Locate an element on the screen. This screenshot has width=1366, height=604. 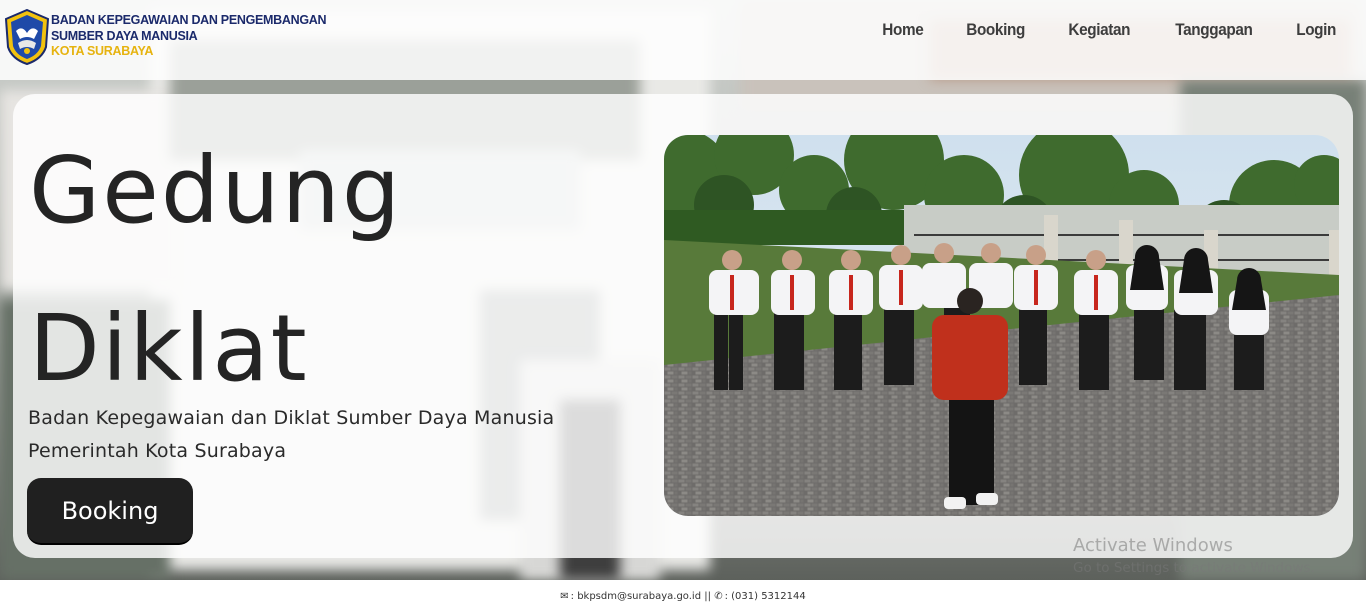
brand-line-2: SUMBER DAYA MANUSIA is located at coordinates (124, 35).